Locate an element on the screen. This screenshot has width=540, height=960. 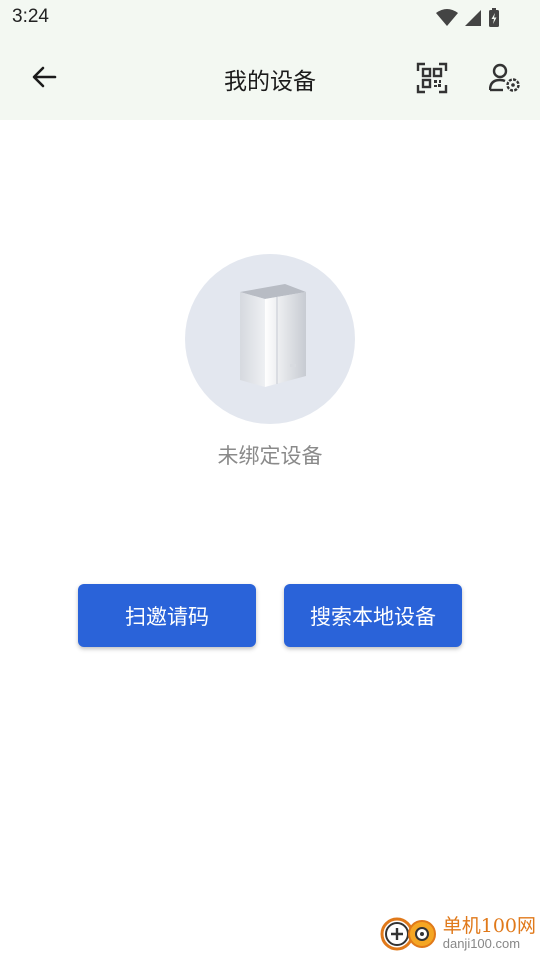
status-icons is located at coordinates (468, 18).